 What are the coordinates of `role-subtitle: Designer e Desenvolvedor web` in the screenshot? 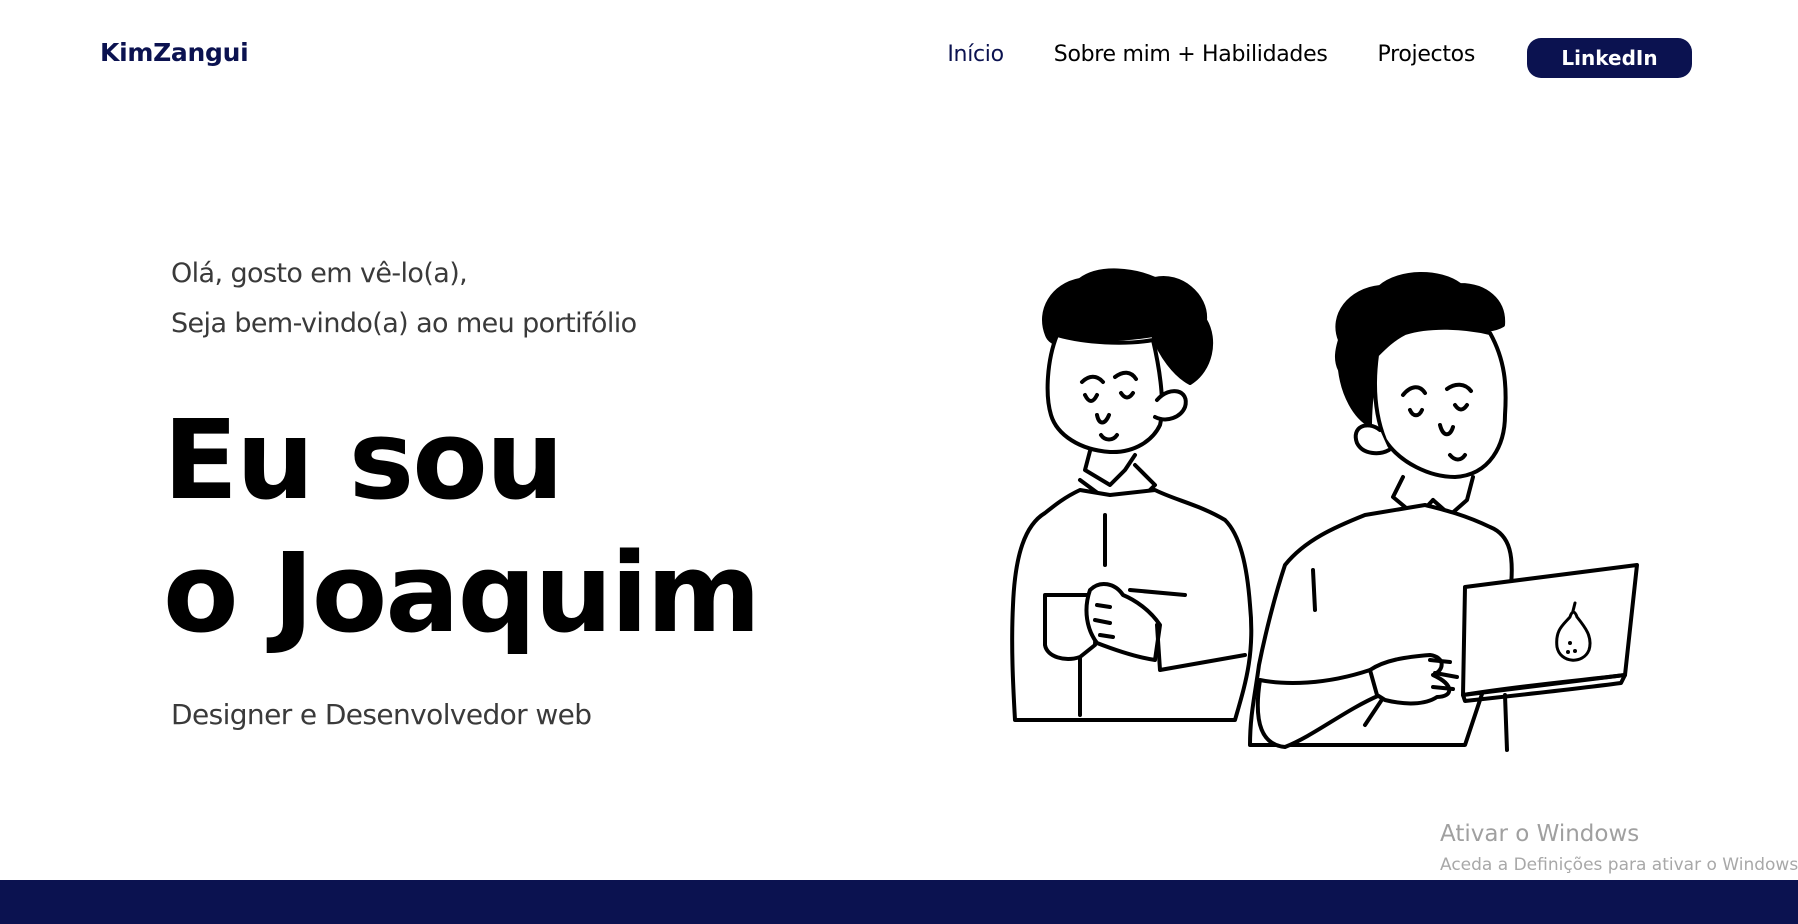 It's located at (381, 714).